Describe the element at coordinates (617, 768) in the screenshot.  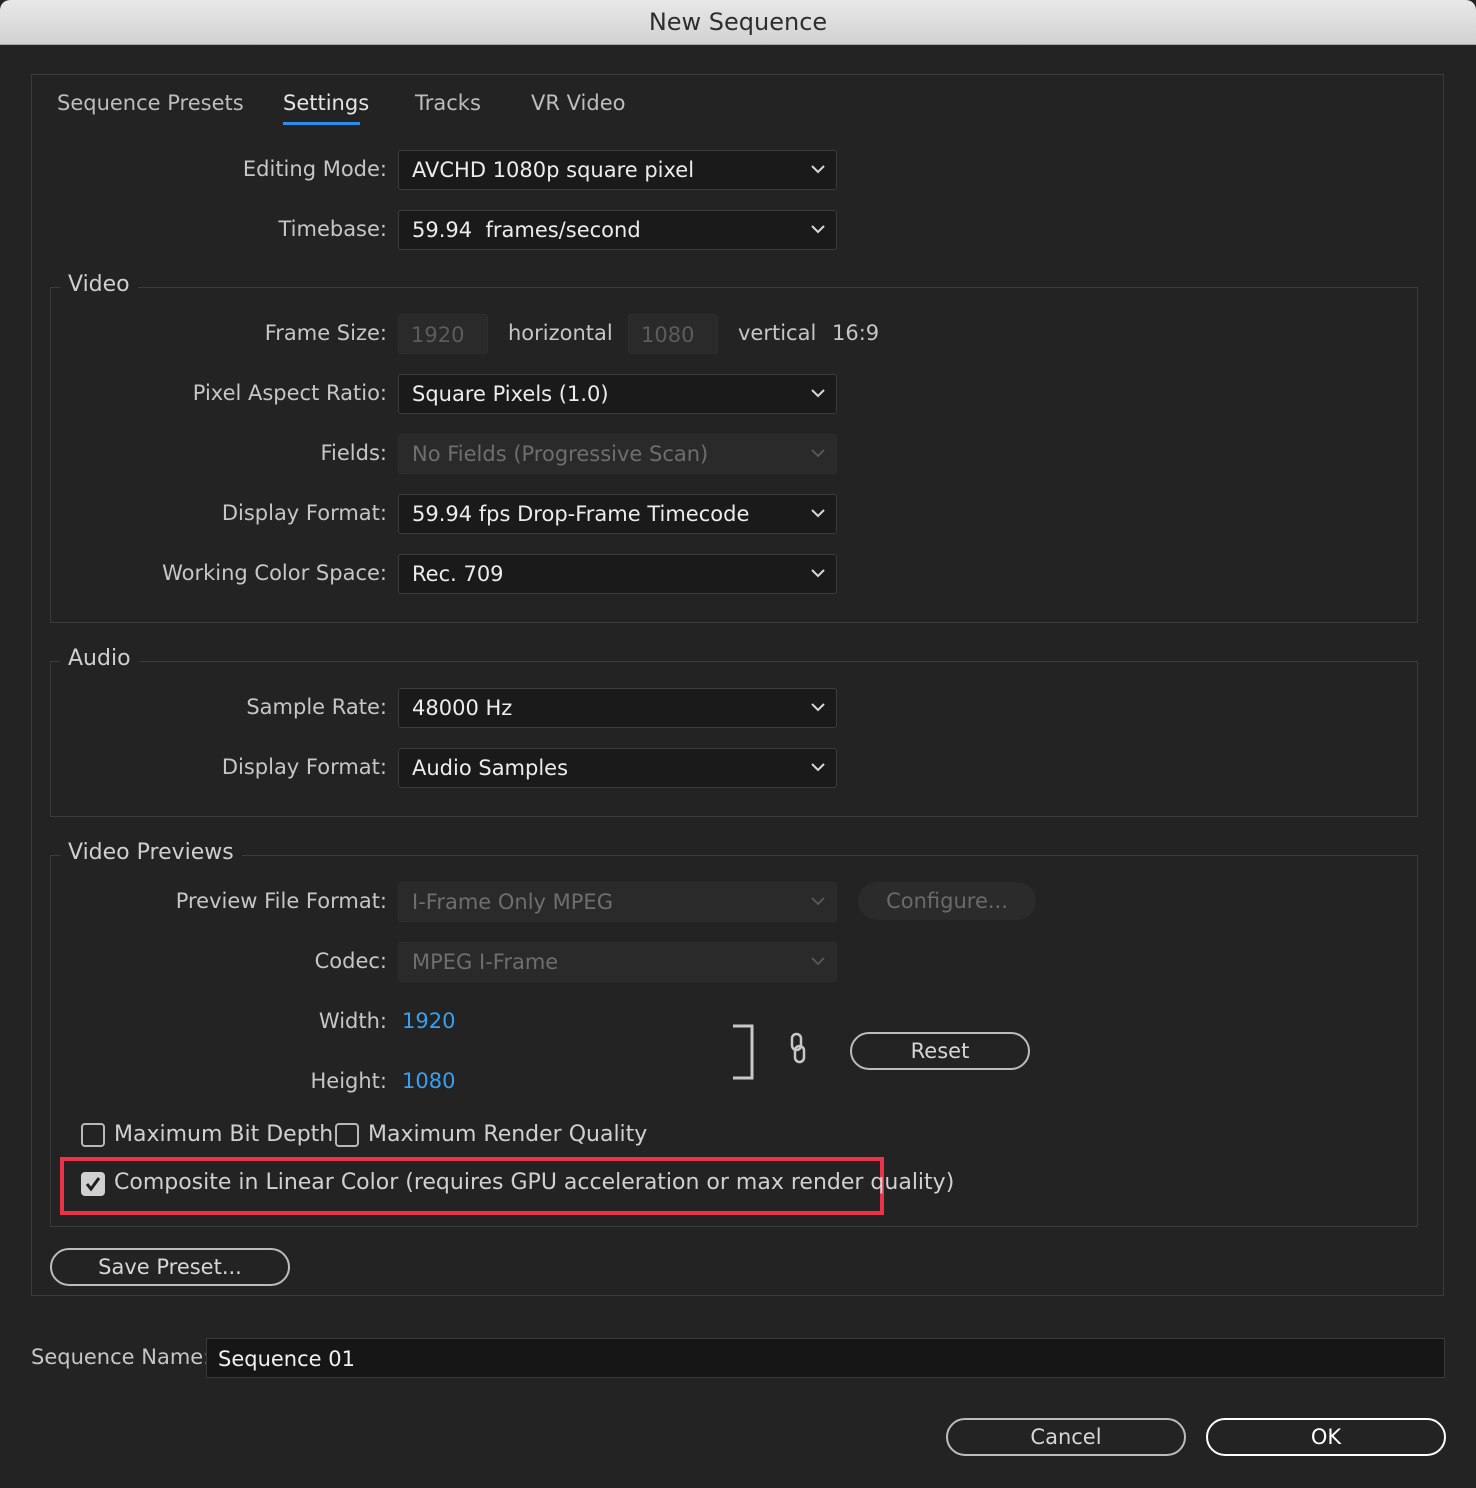
I see `audio-display-format-dropdown: Audio Samples` at that location.